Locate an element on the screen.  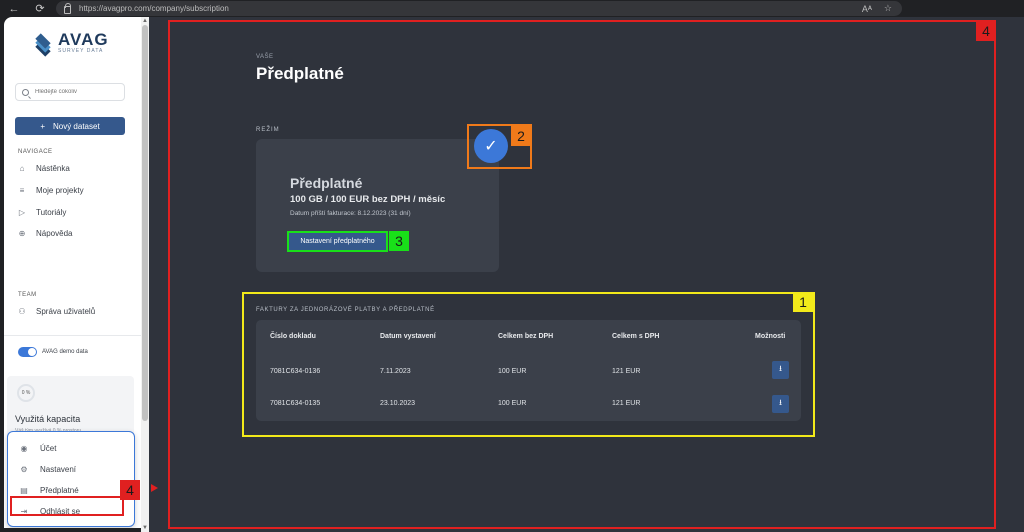
annotation-badge-4-main: 4 is located at coordinates (986, 31).